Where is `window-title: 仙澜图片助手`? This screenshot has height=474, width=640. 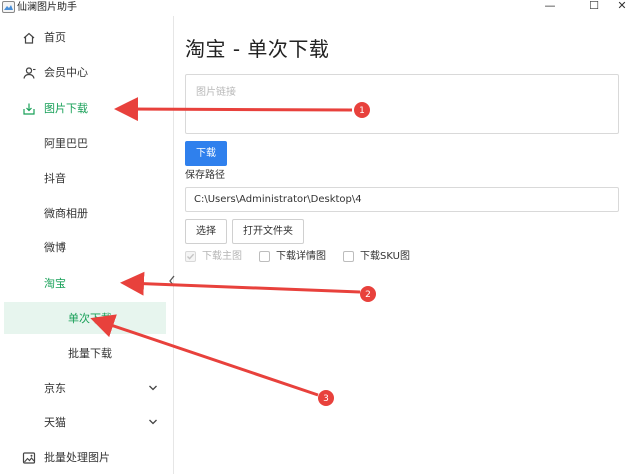 window-title: 仙澜图片助手 is located at coordinates (47, 7).